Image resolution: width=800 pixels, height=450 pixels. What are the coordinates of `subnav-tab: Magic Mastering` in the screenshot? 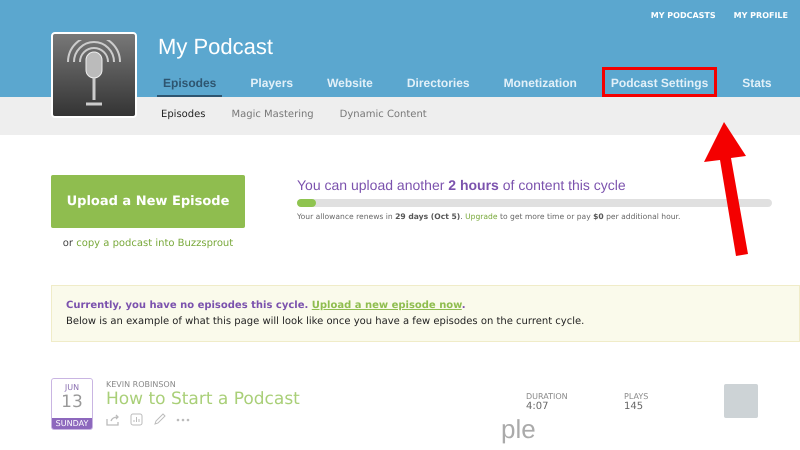 It's located at (272, 114).